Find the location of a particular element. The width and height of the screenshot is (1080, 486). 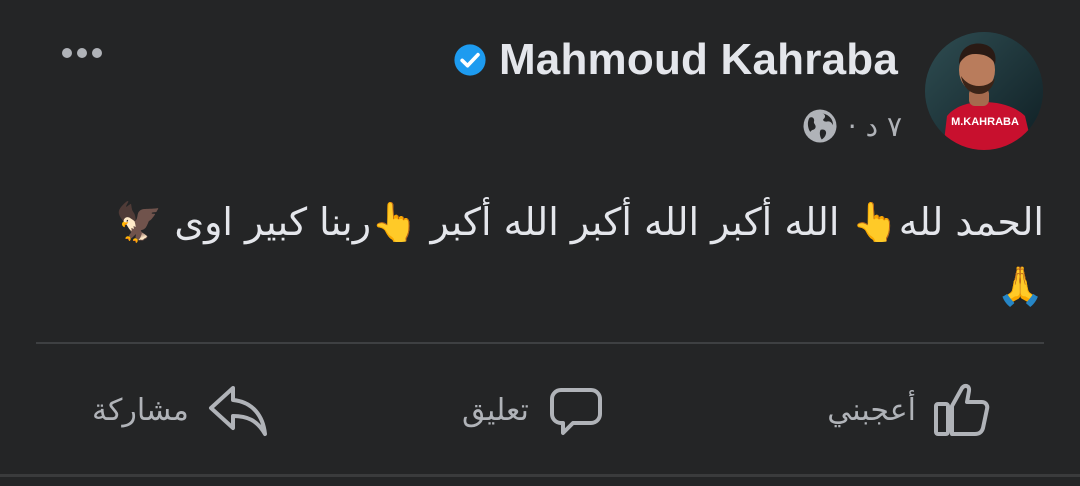

card-bottom-border is located at coordinates (540, 475).